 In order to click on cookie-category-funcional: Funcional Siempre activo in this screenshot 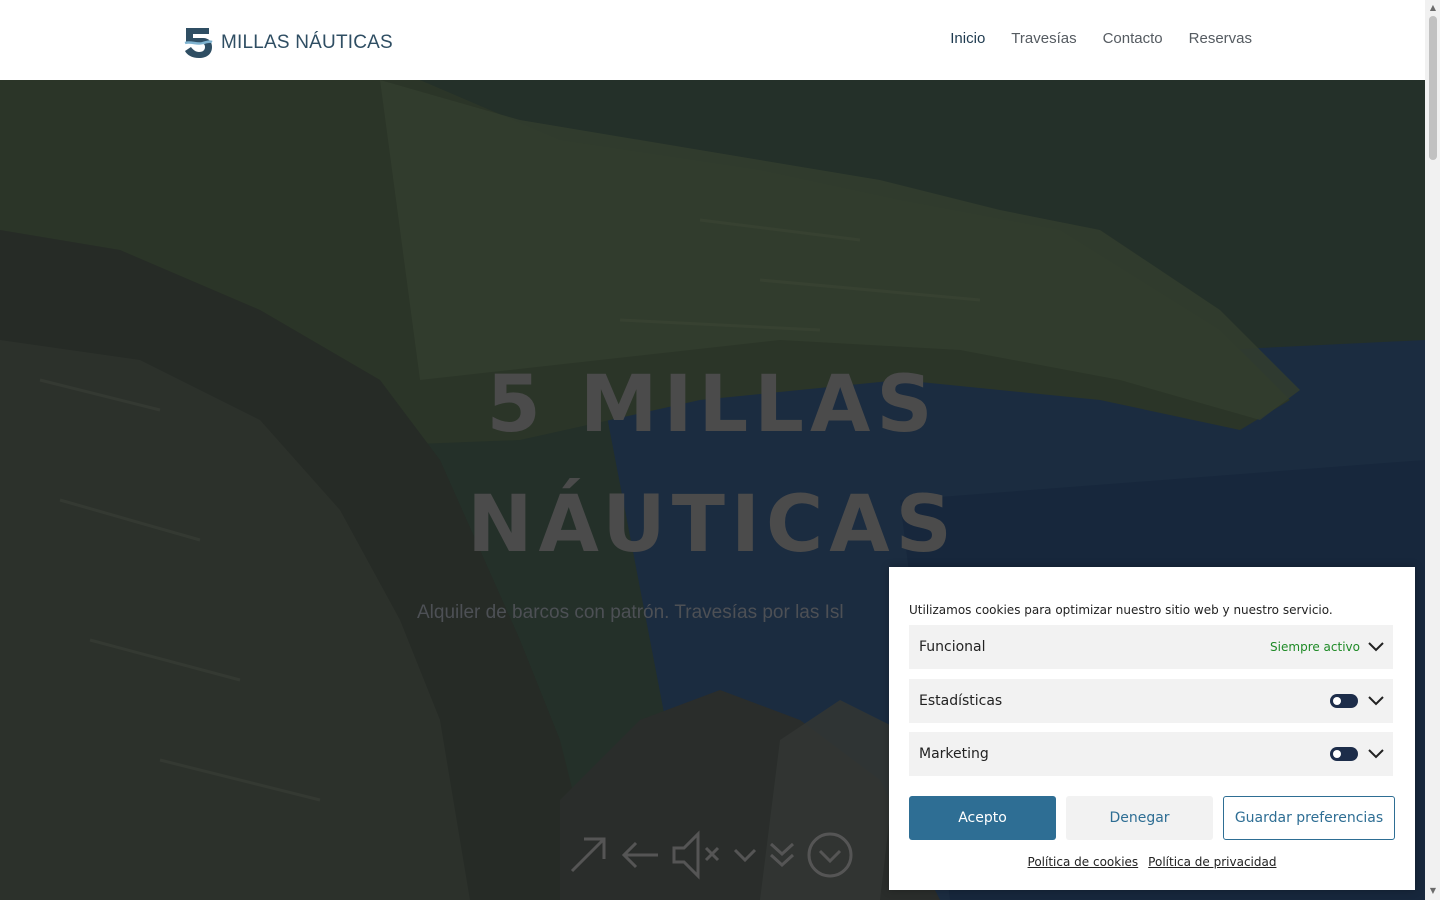, I will do `click(1151, 647)`.